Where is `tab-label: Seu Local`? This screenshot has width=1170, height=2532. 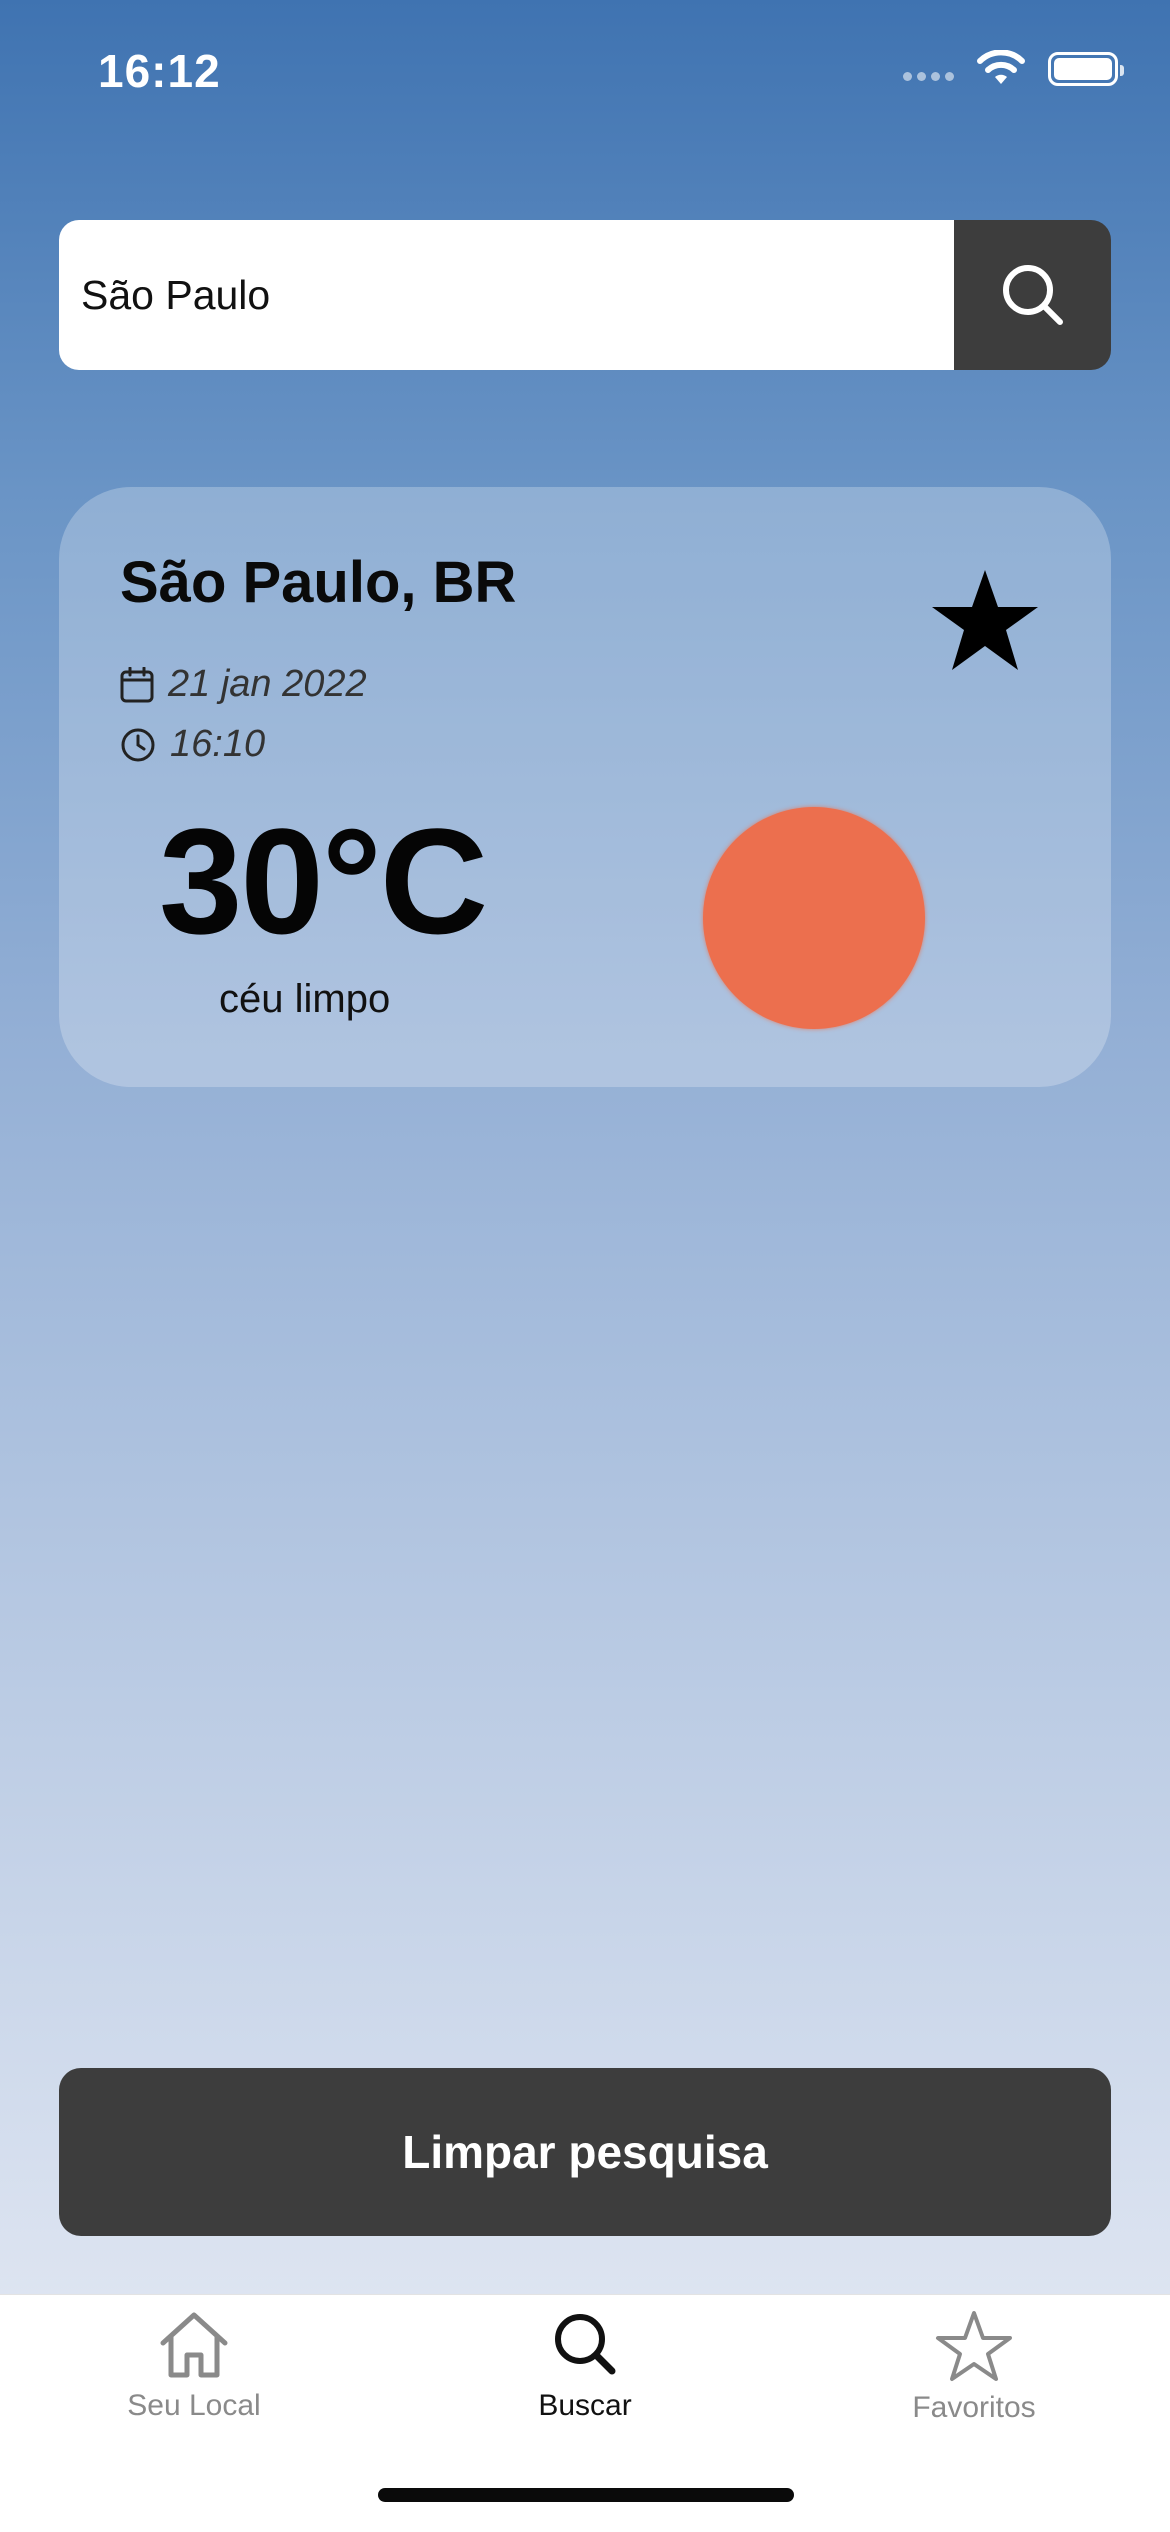 tab-label: Seu Local is located at coordinates (194, 2405).